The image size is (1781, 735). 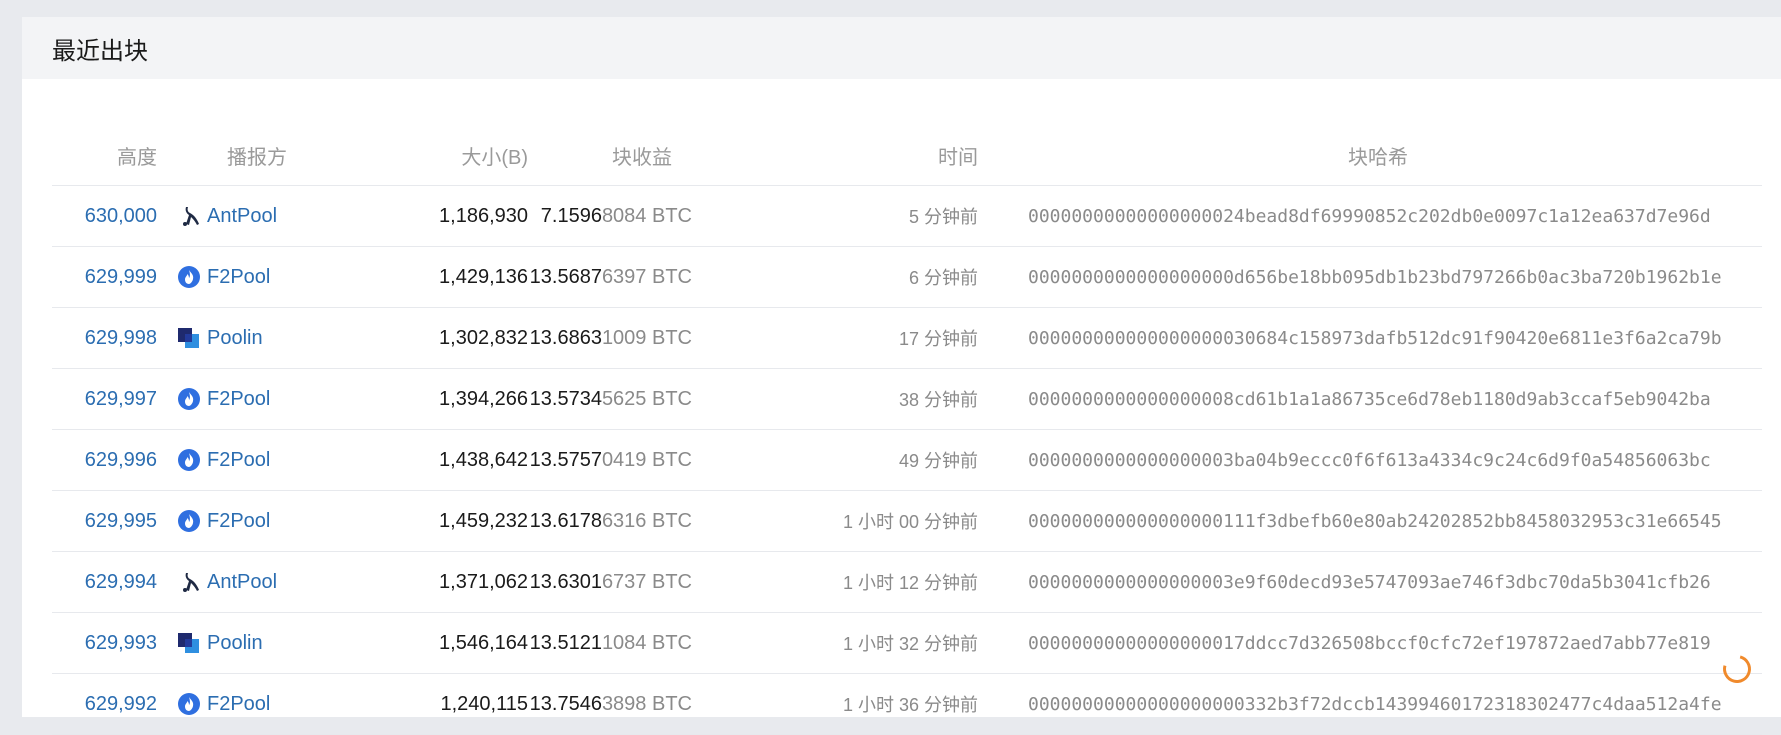 I want to click on block-reward-main: 13.5687, so click(x=565, y=276).